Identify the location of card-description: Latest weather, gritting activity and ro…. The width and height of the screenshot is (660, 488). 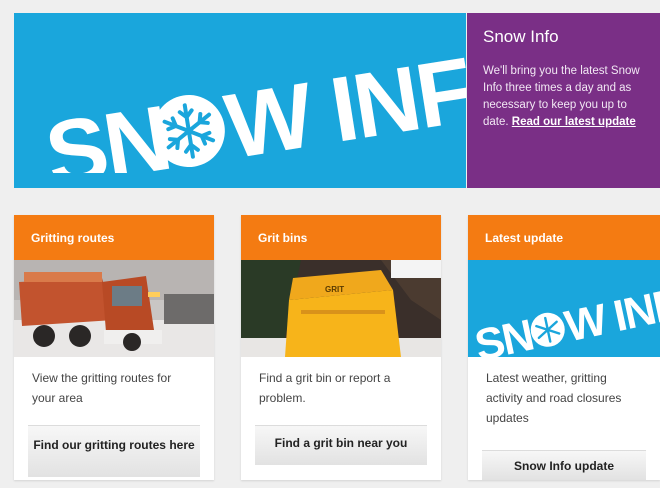
(554, 398).